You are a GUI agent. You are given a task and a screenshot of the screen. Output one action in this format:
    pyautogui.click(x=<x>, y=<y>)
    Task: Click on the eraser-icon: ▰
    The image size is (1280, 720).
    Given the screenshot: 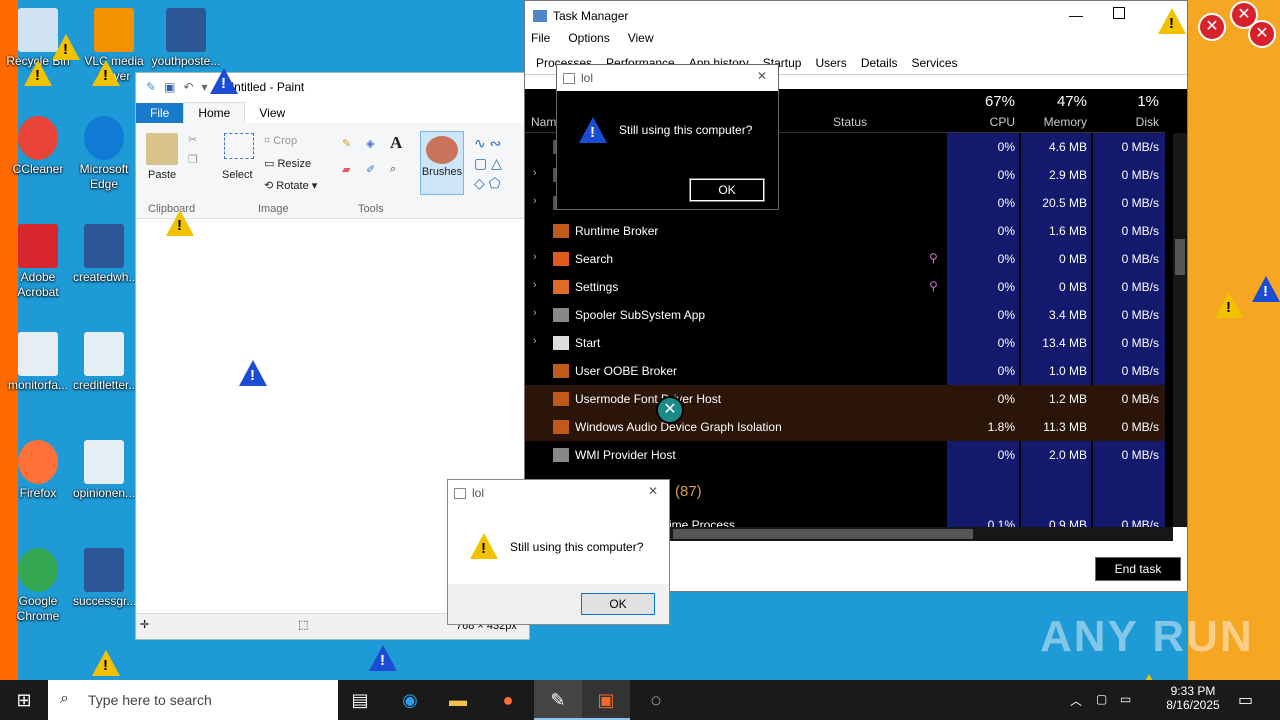 What is the action you would take?
    pyautogui.click(x=346, y=169)
    